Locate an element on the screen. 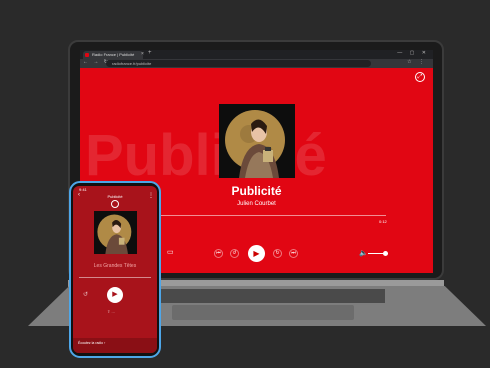  browser-tab-bar: Radio France | Publicité × + — ▢ ✕ is located at coordinates (256, 54).